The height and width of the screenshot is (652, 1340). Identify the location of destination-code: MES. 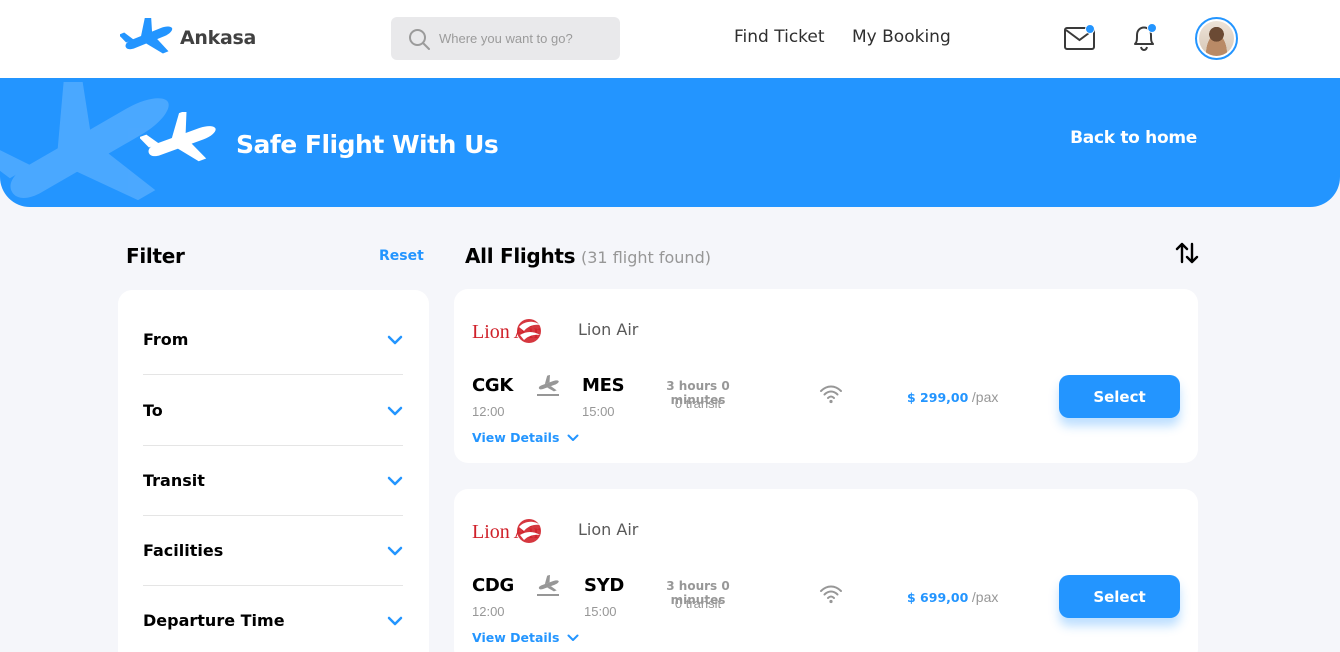
(603, 385).